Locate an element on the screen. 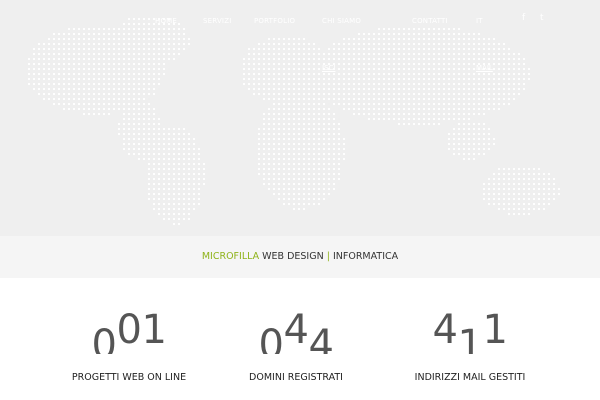  submenu-isci: ISCI is located at coordinates (328, 68).